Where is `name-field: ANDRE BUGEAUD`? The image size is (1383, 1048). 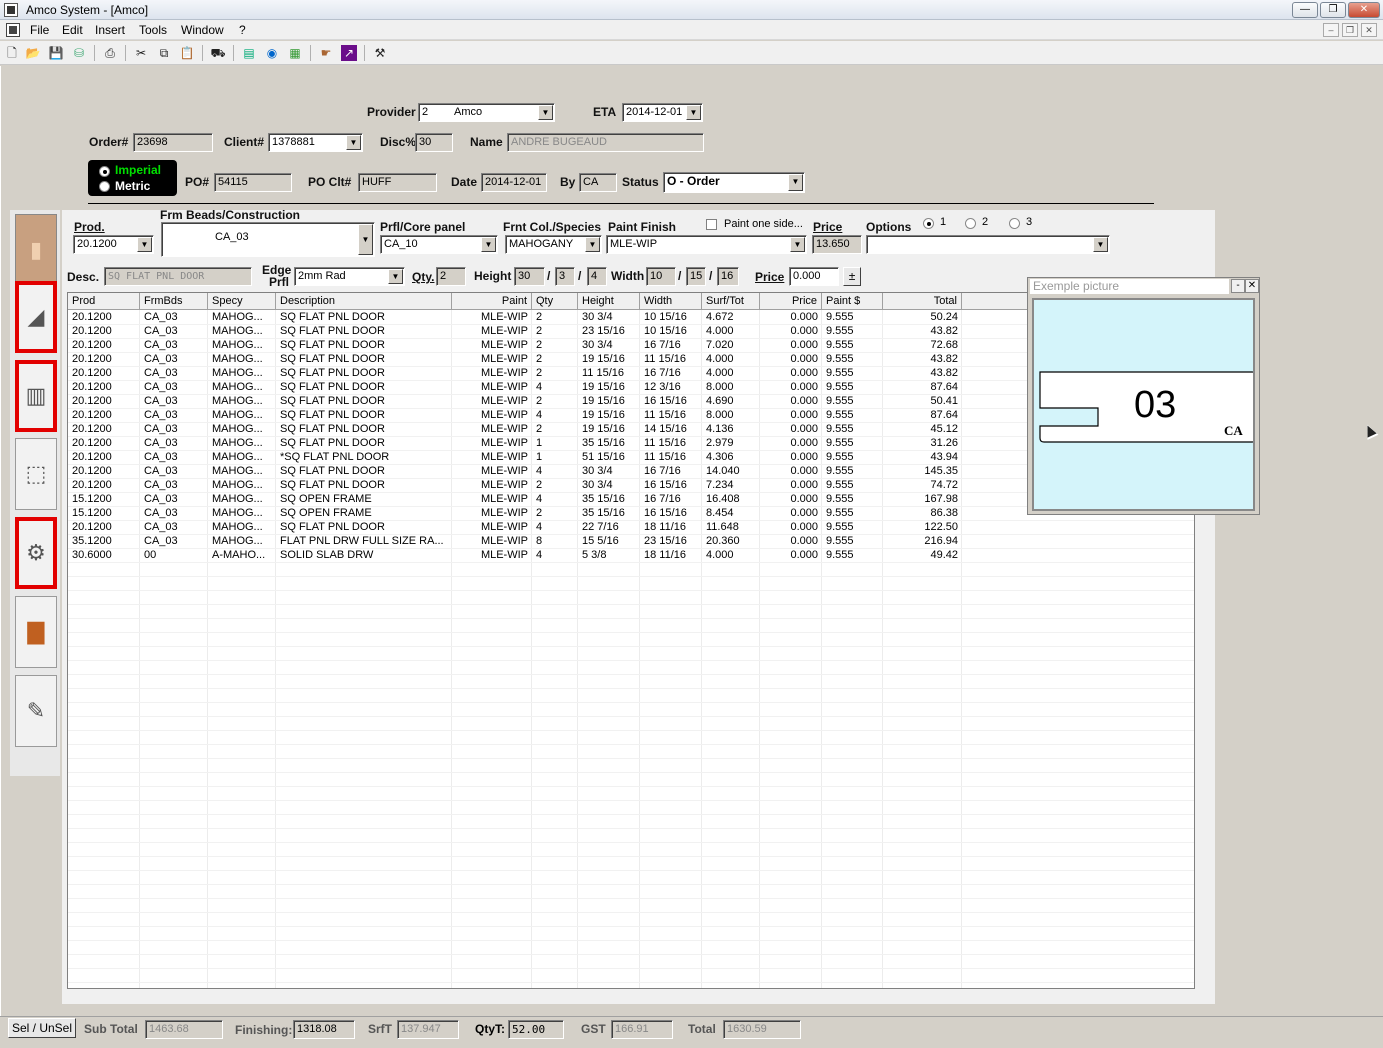 name-field: ANDRE BUGEAUD is located at coordinates (605, 142).